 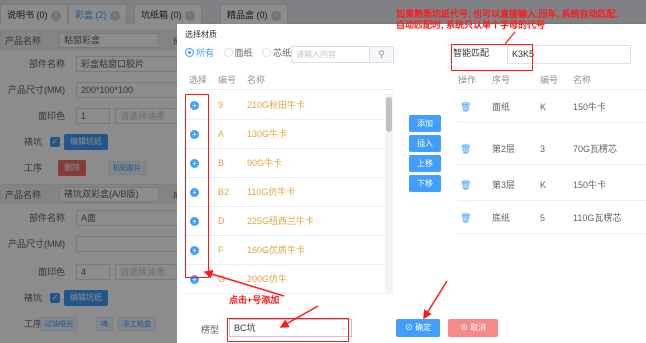 What do you see at coordinates (289, 163) in the screenshot?
I see `table-row: + B 90G牛卡` at bounding box center [289, 163].